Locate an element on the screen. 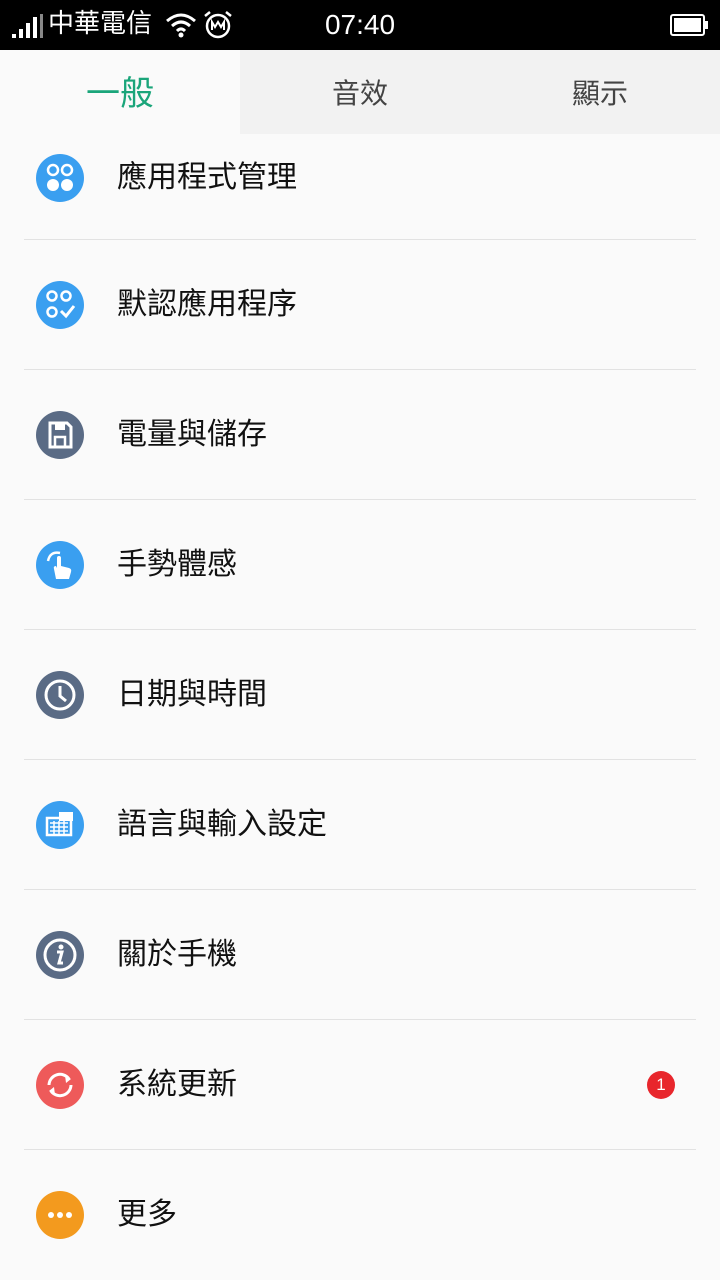 The image size is (720, 1280). clock: 07:40 is located at coordinates (360, 24).